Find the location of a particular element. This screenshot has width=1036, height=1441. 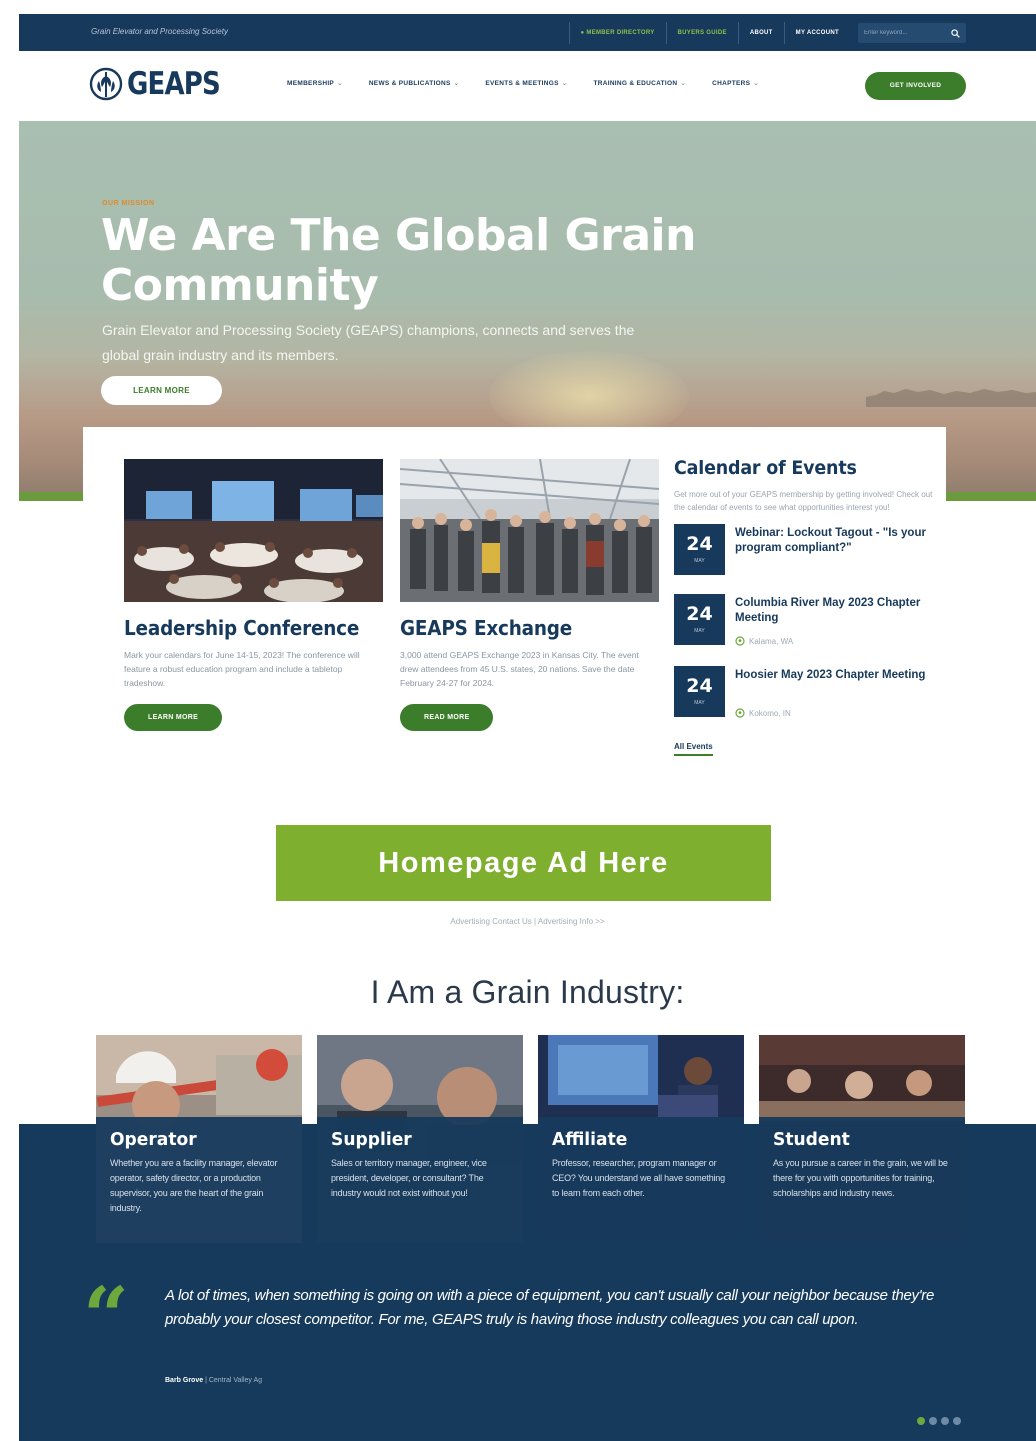

nav-item-label: Chapters is located at coordinates (731, 83).